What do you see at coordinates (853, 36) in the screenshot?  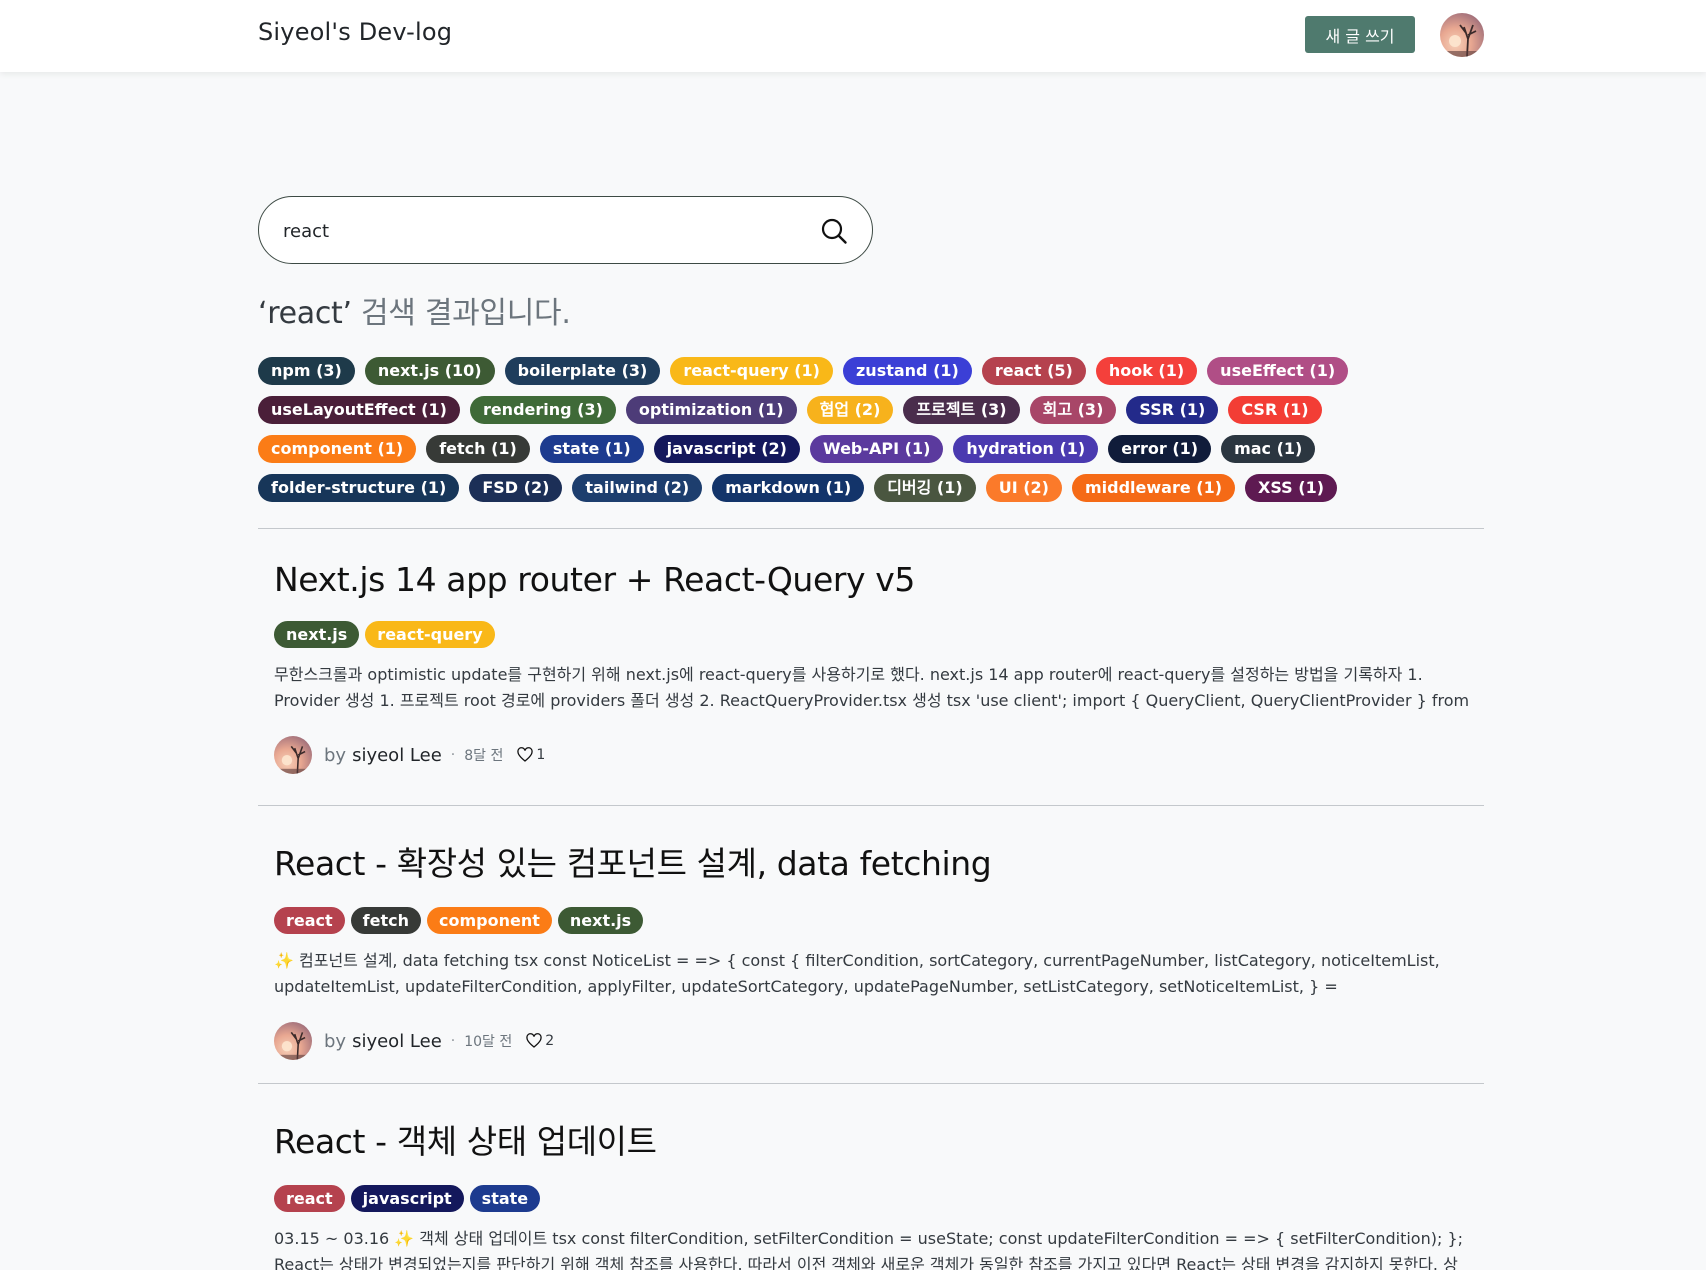 I see `top-header: Siyeol's Dev-log 새 글 쓰기` at bounding box center [853, 36].